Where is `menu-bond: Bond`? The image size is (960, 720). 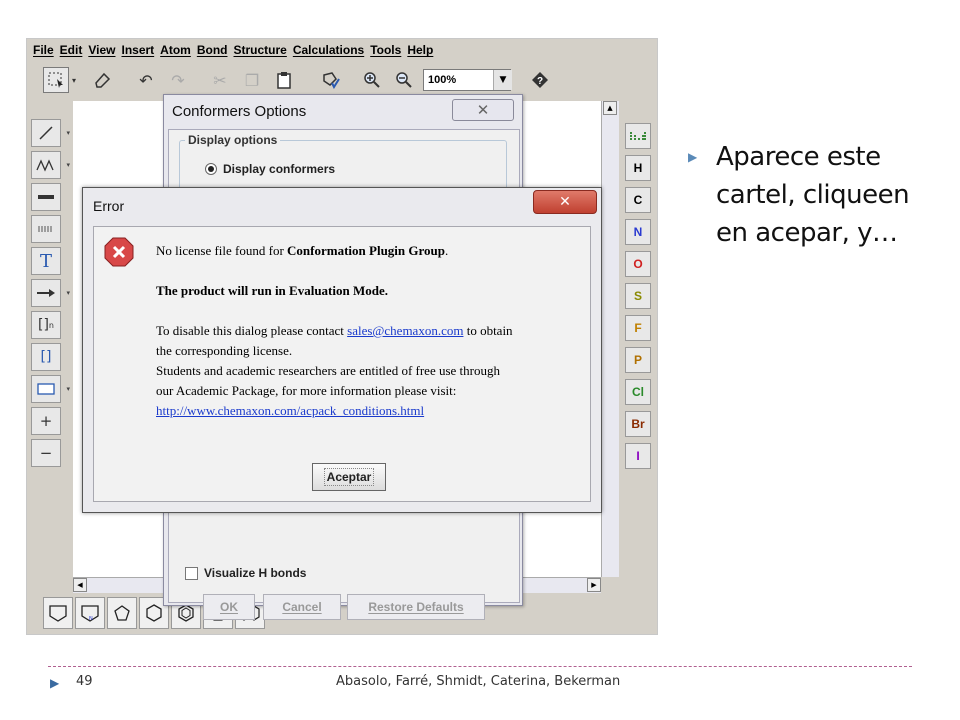 menu-bond: Bond is located at coordinates (212, 50).